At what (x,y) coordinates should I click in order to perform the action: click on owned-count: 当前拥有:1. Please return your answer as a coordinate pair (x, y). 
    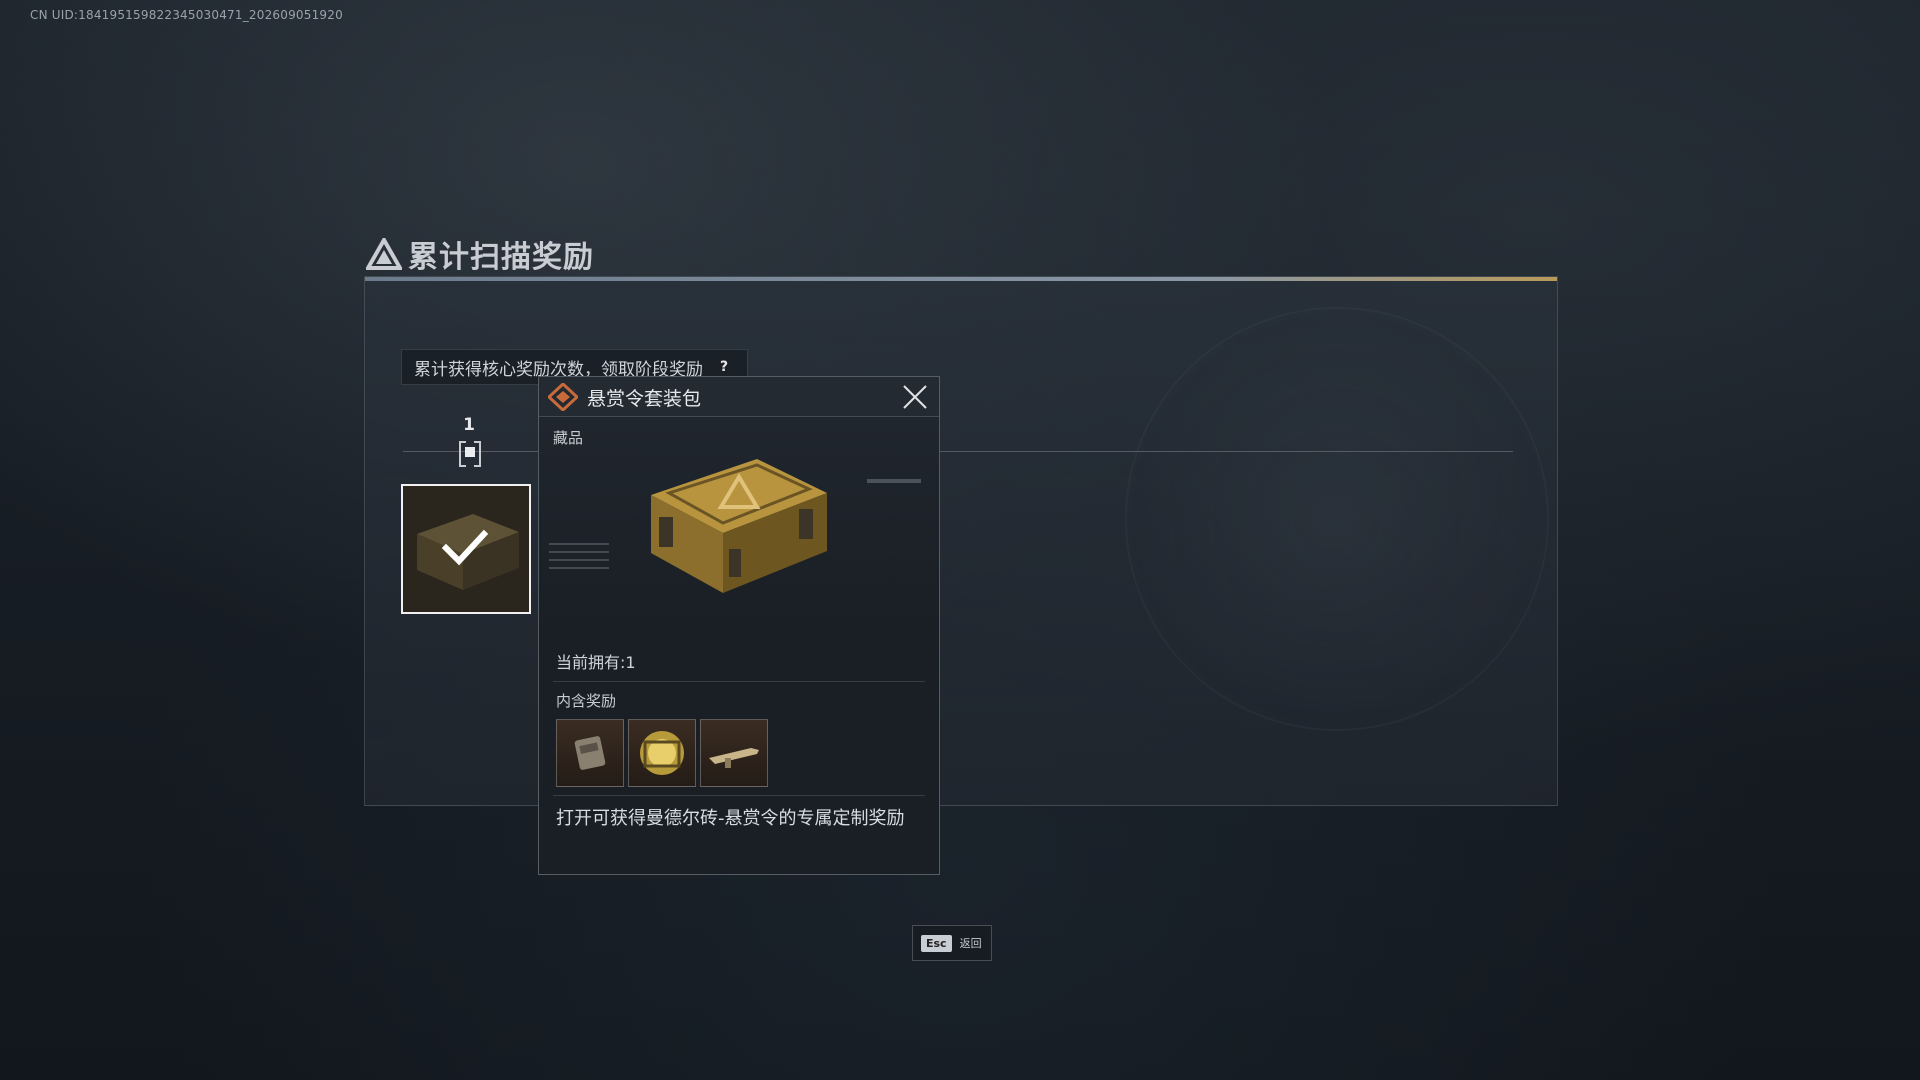
    Looking at the image, I should click on (596, 662).